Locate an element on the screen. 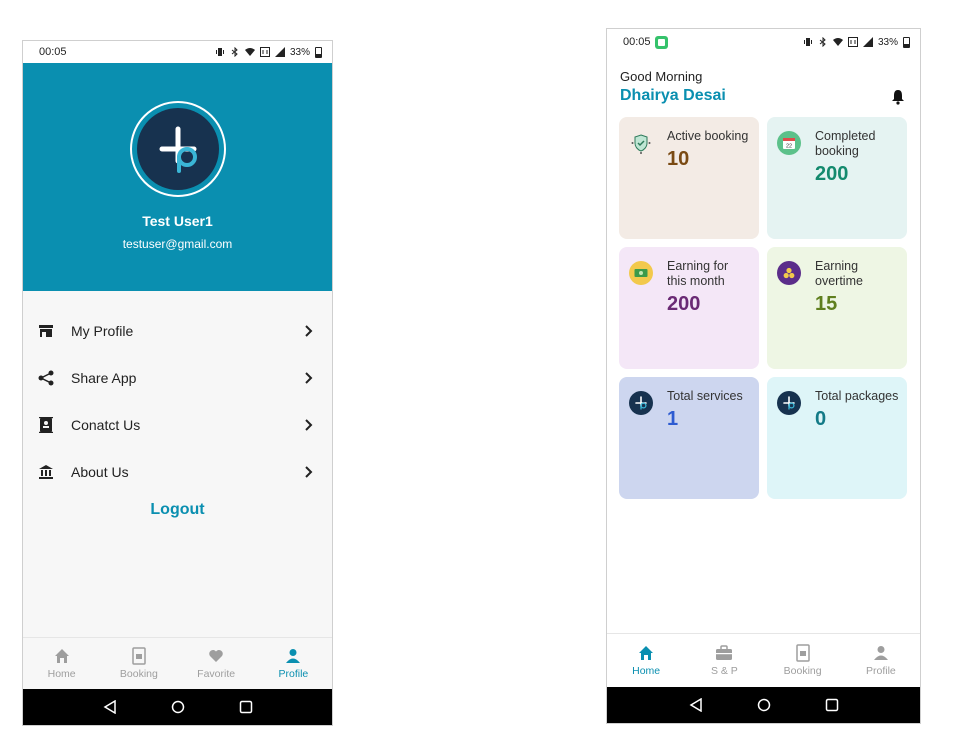  contact-card-icon is located at coordinates (46, 425).